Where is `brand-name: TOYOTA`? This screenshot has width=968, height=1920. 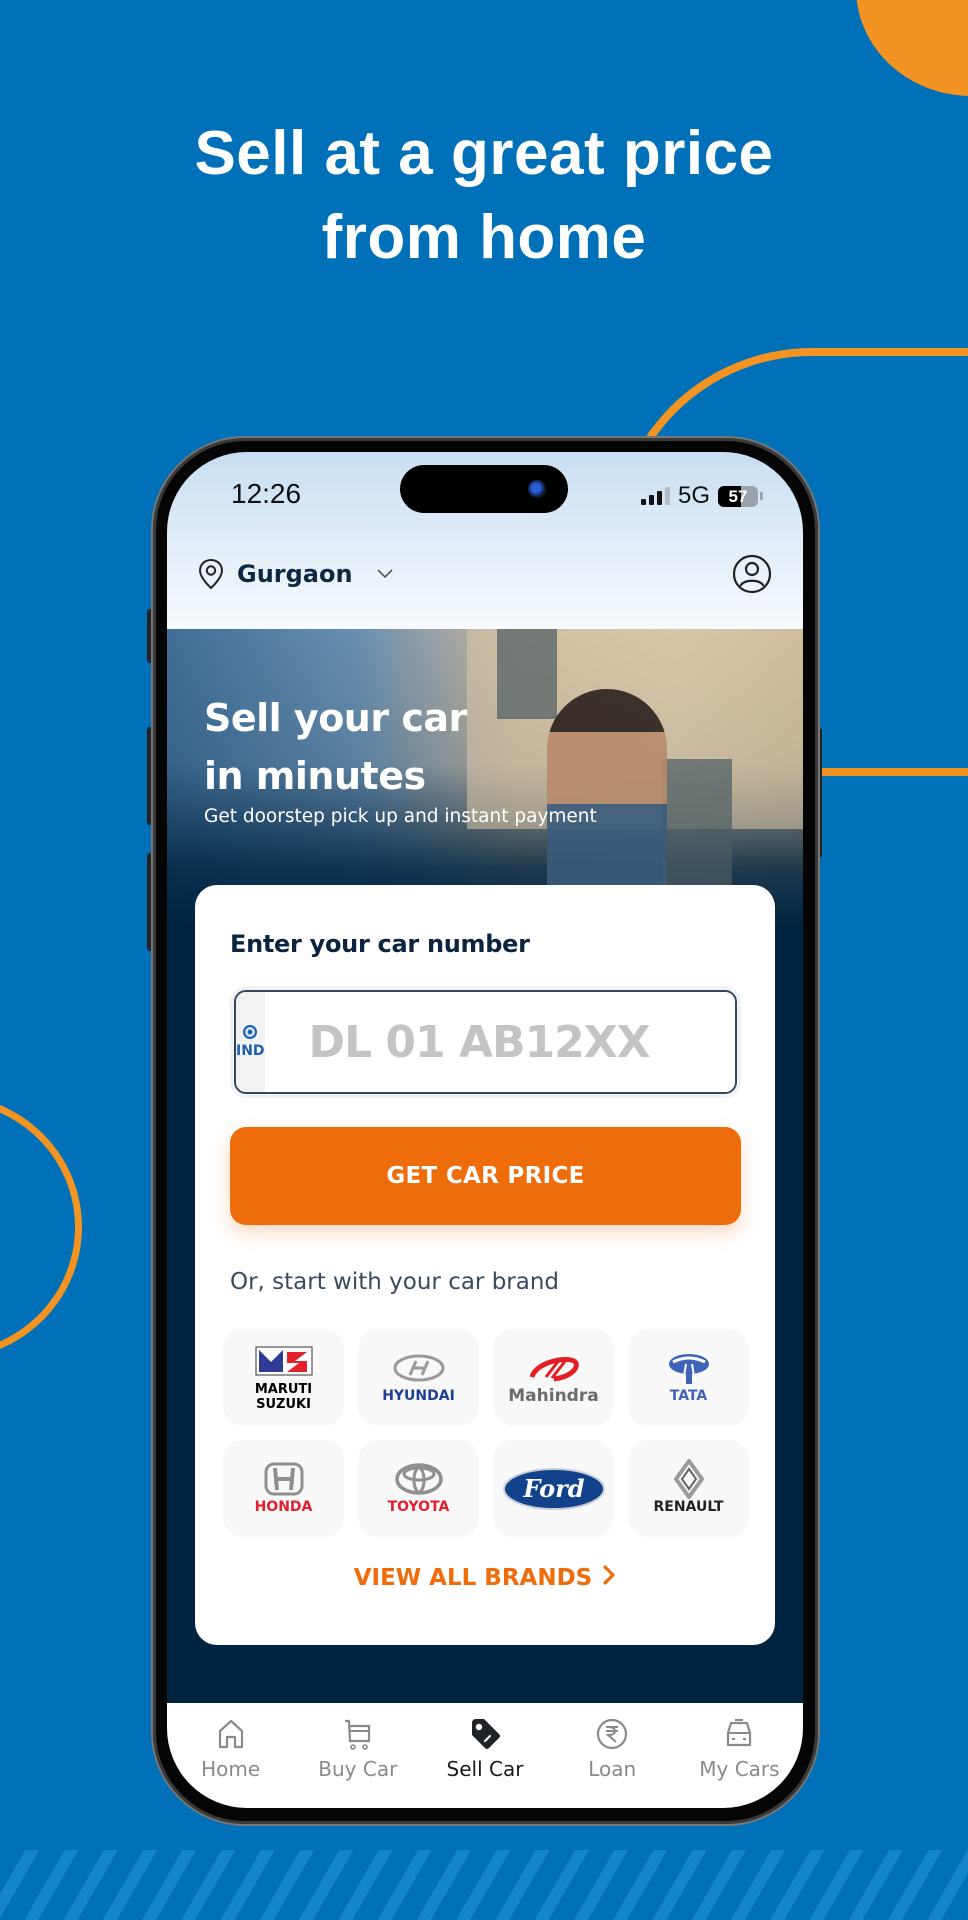 brand-name: TOYOTA is located at coordinates (418, 1507).